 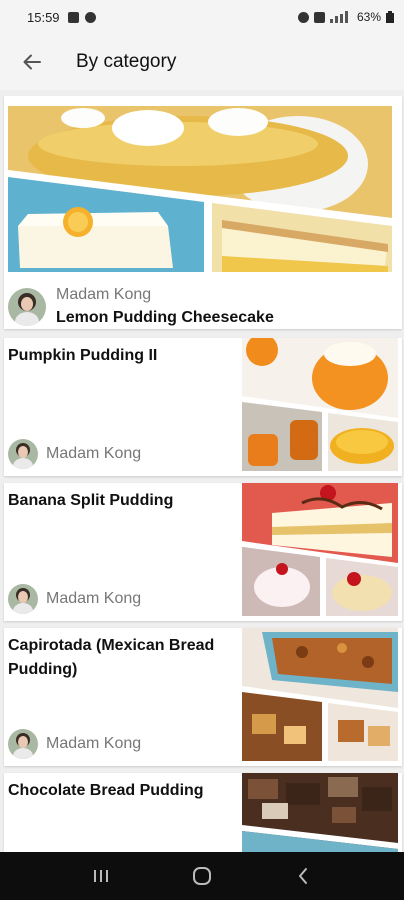 What do you see at coordinates (303, 17) in the screenshot?
I see `alarm-icon` at bounding box center [303, 17].